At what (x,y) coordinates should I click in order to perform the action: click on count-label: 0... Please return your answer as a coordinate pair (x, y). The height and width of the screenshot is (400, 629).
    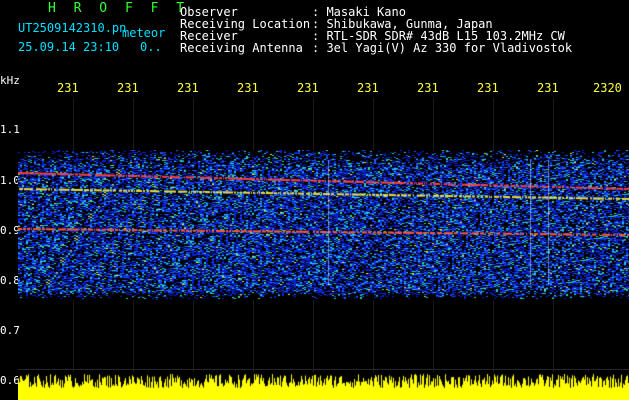
    Looking at the image, I should click on (151, 47).